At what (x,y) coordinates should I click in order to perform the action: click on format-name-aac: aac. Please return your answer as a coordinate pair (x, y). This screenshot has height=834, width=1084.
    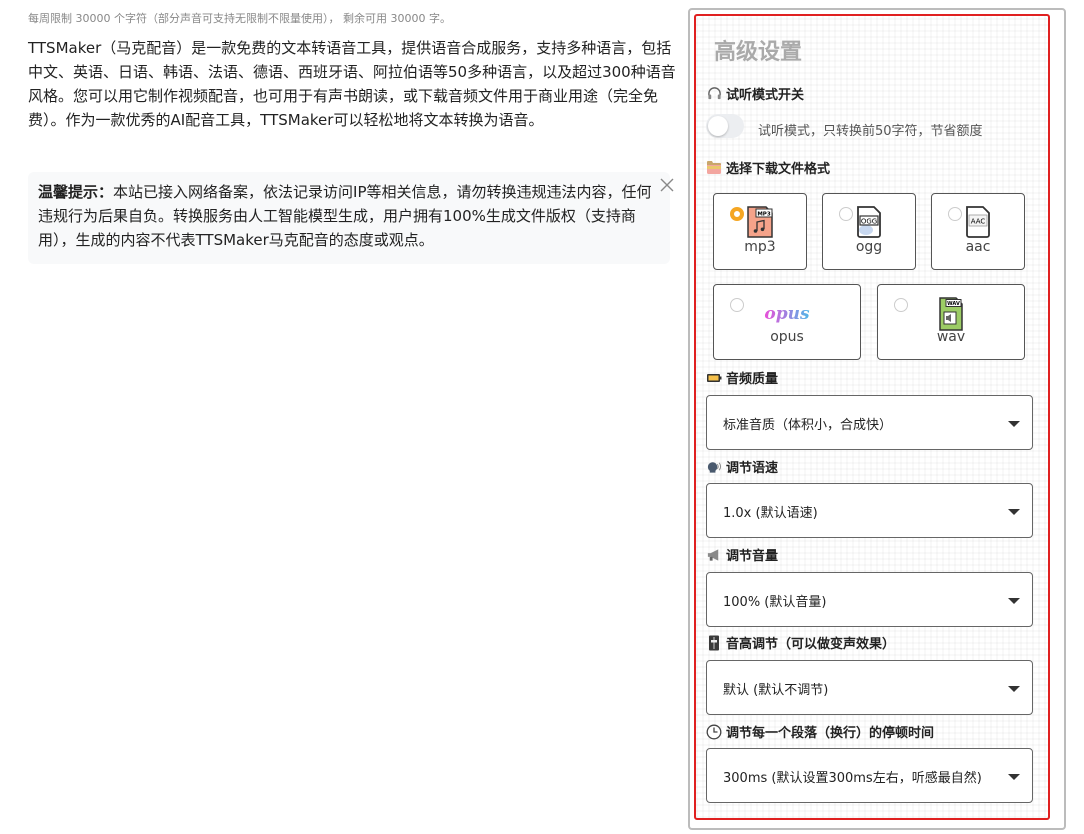
    Looking at the image, I should click on (978, 247).